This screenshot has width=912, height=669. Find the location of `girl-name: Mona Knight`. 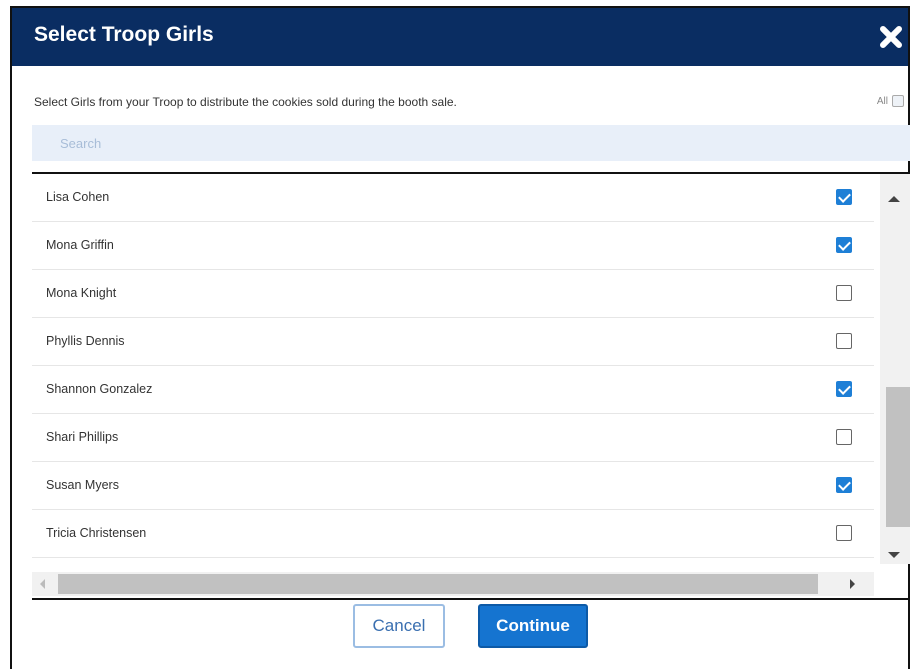

girl-name: Mona Knight is located at coordinates (81, 293).